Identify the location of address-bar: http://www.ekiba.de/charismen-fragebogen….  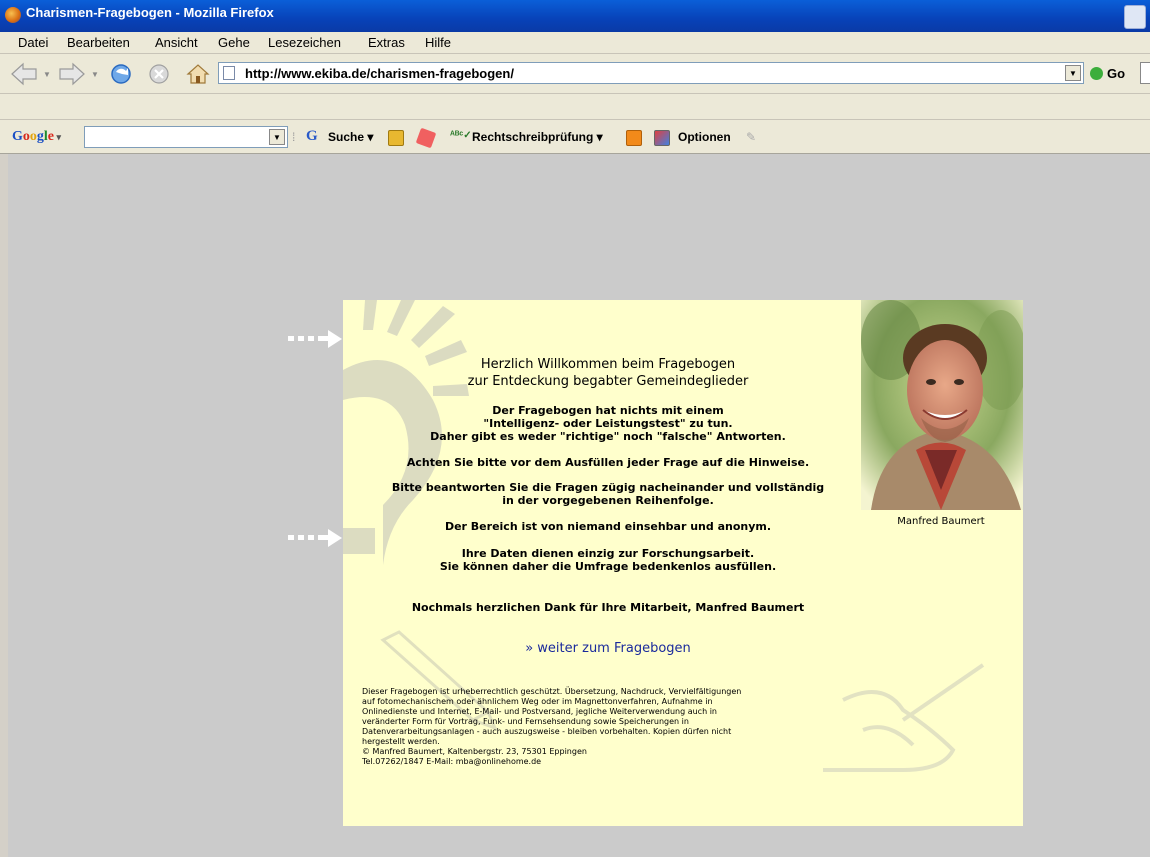
(651, 73).